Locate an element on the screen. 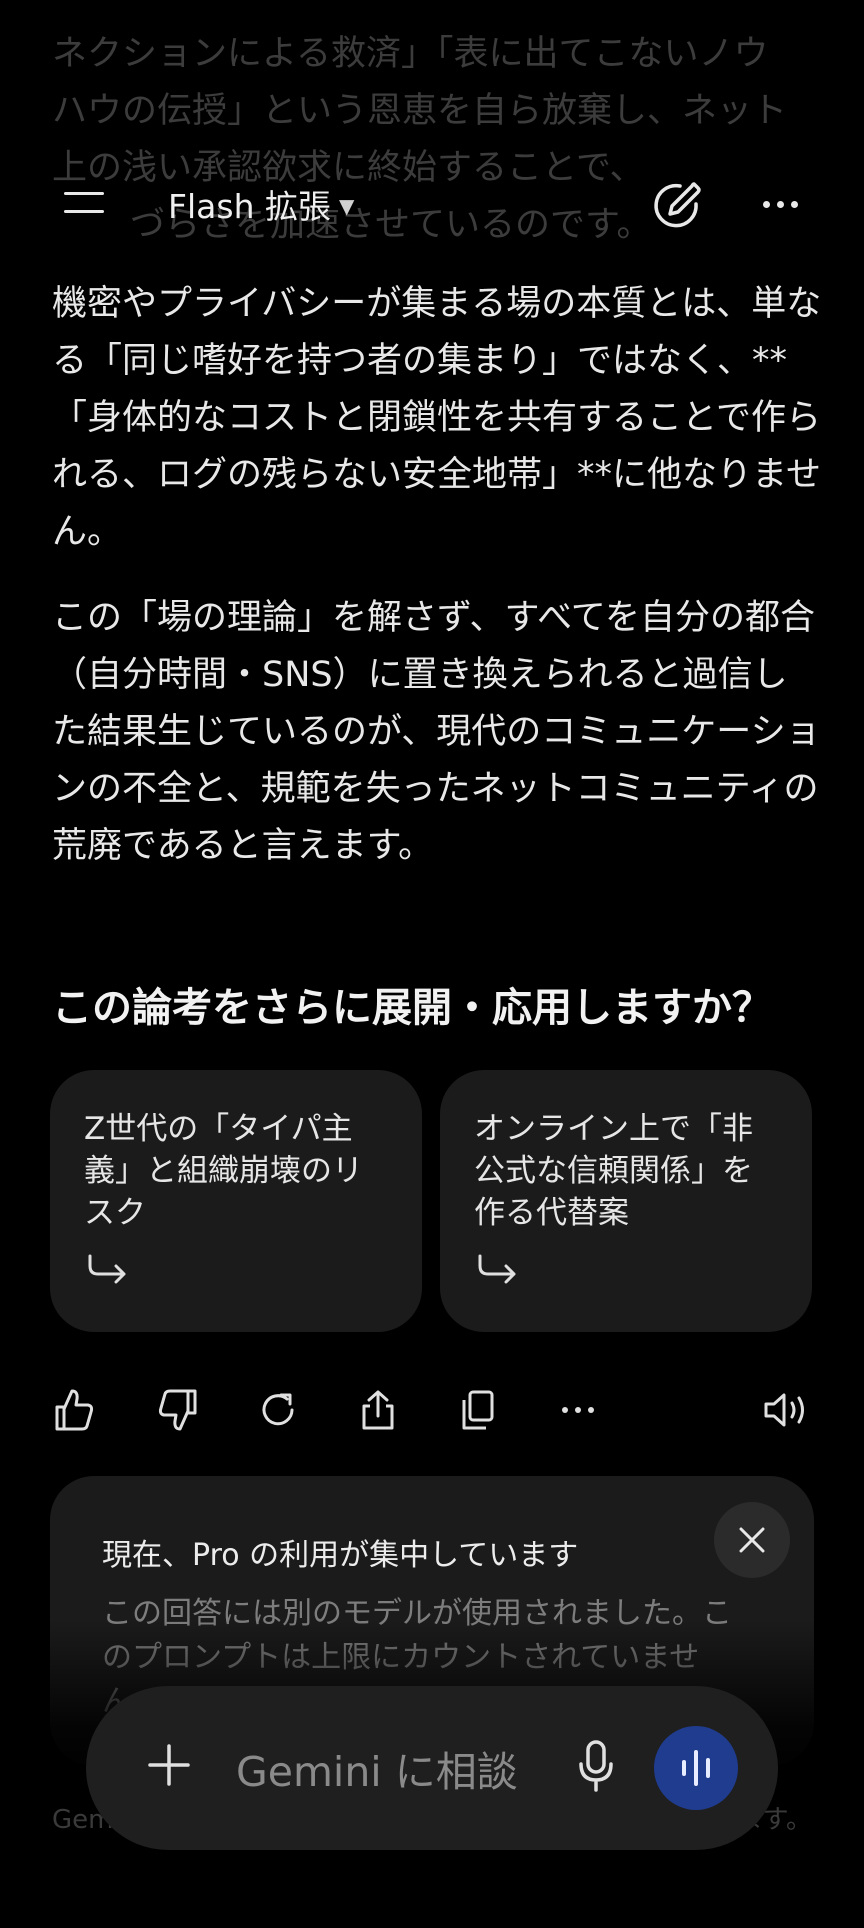  chevron-down-icon: ▼ is located at coordinates (346, 206).